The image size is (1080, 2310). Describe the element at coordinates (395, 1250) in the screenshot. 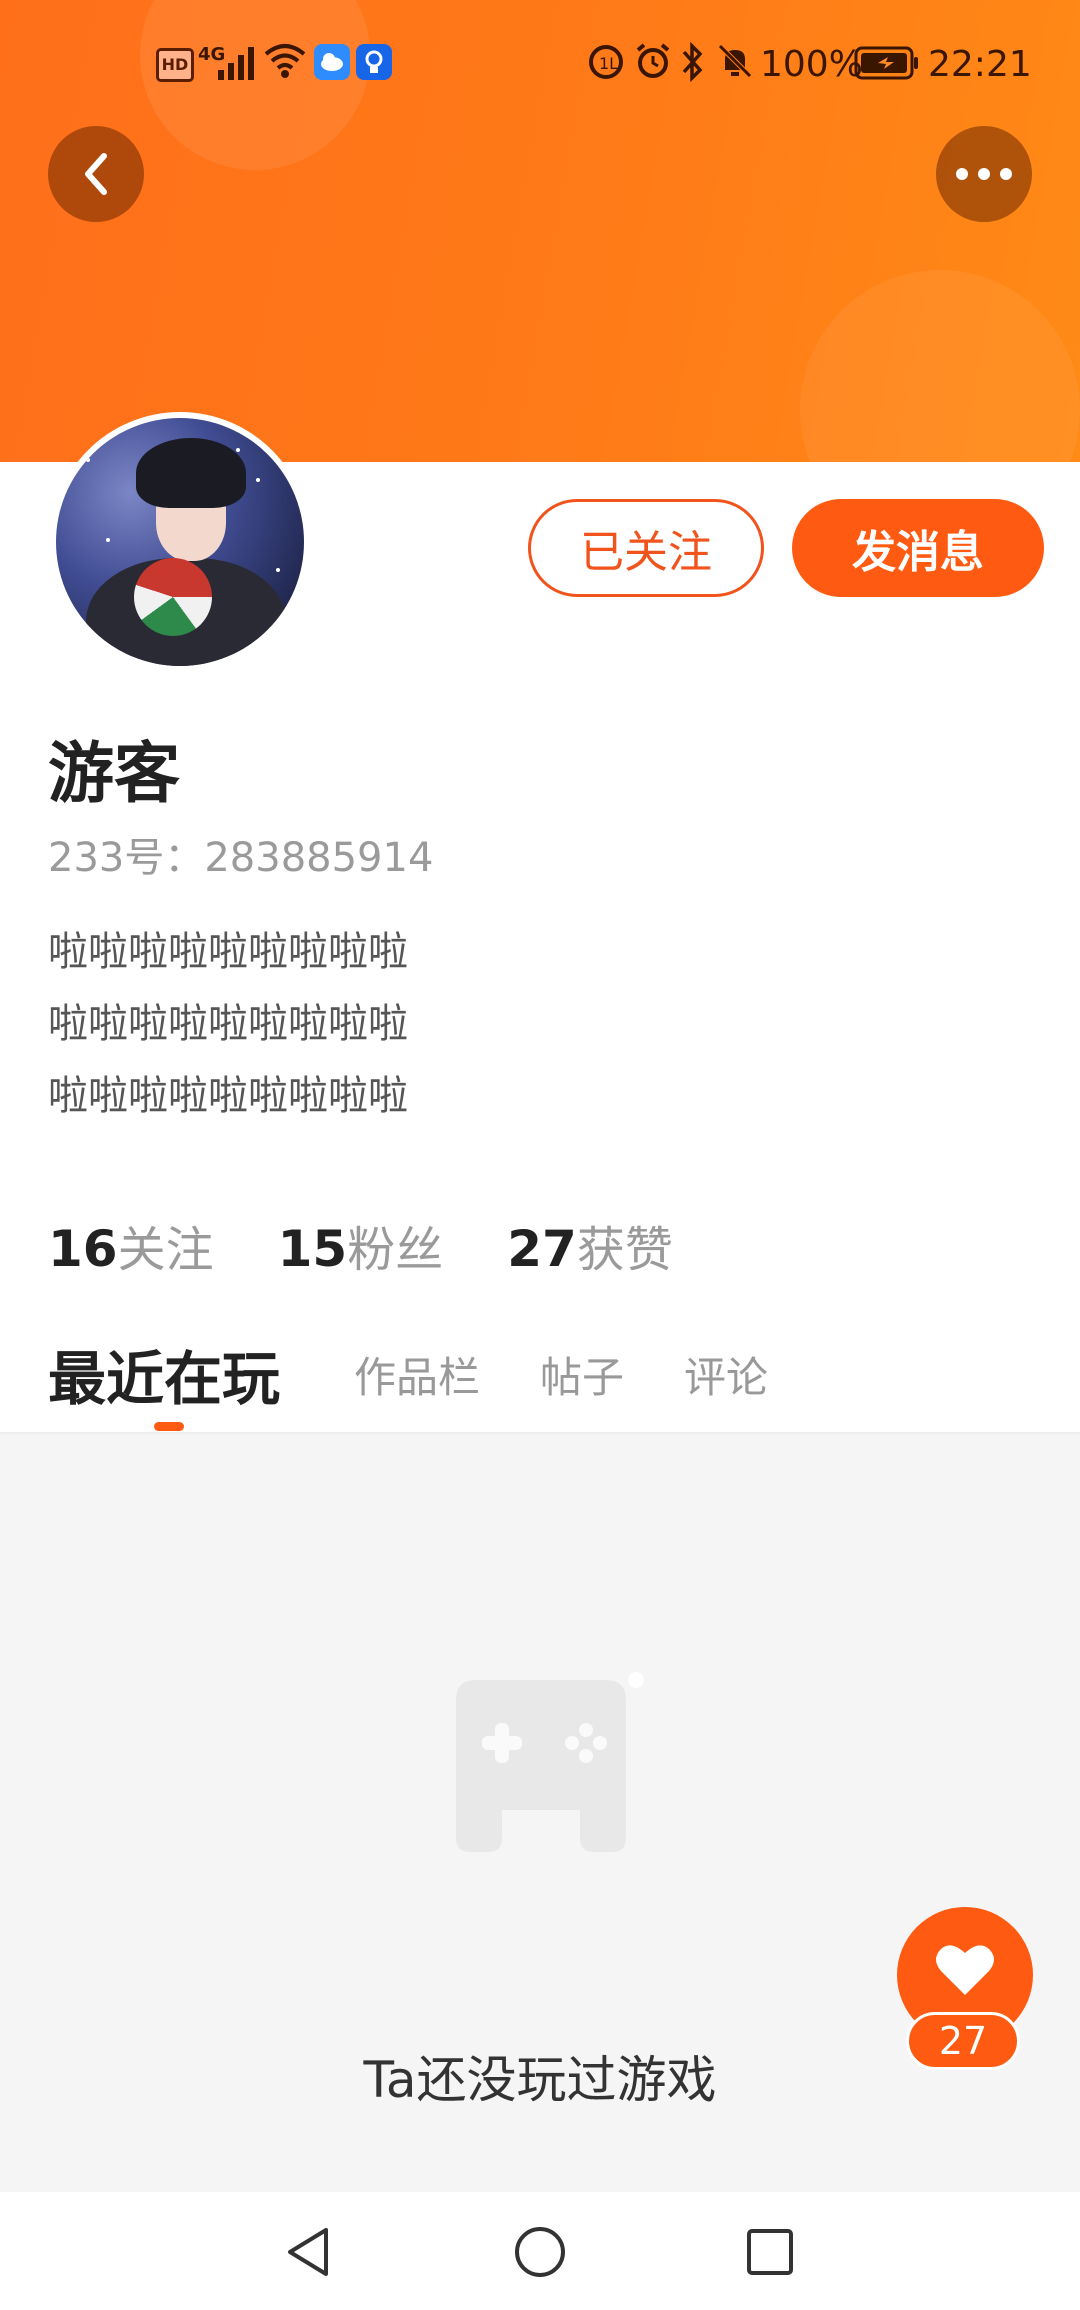

I see `stat-label: 粉丝` at that location.